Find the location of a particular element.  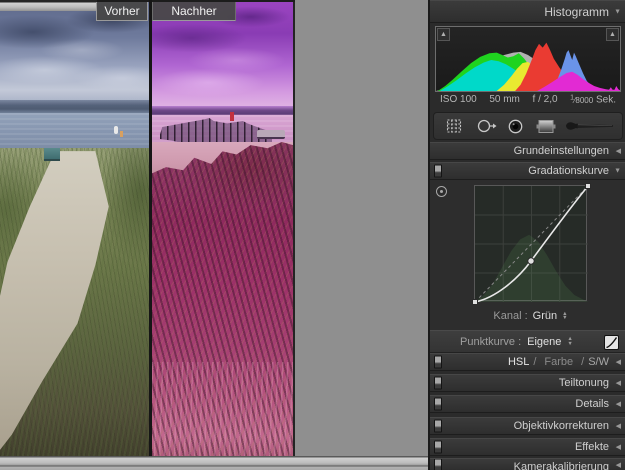

histogram-title: Histogramm is located at coordinates (576, 11).